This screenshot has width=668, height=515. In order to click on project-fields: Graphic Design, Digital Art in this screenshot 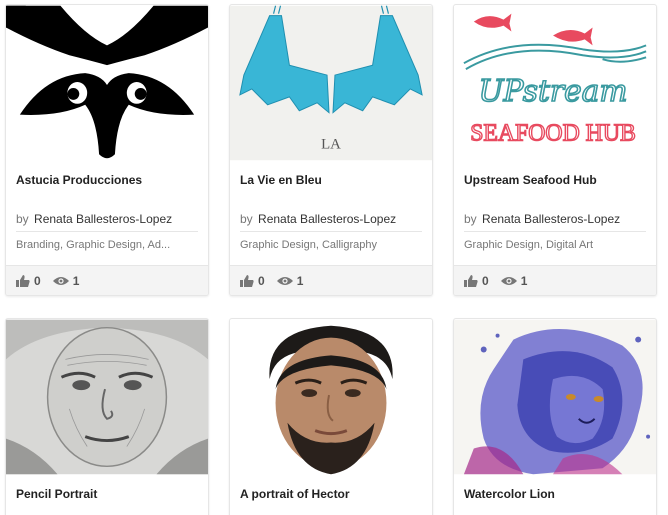, I will do `click(529, 245)`.